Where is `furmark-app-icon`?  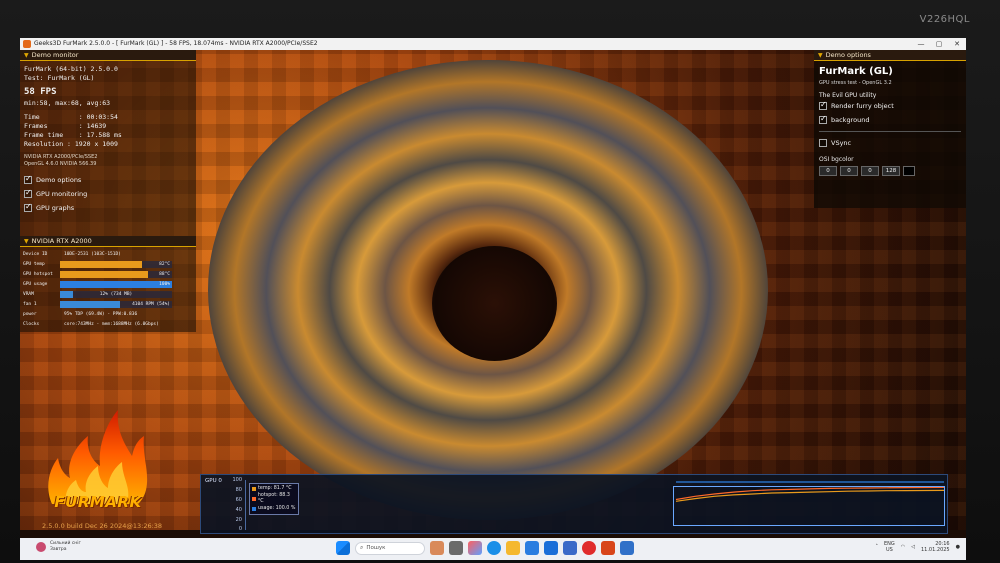 furmark-app-icon is located at coordinates (27, 44).